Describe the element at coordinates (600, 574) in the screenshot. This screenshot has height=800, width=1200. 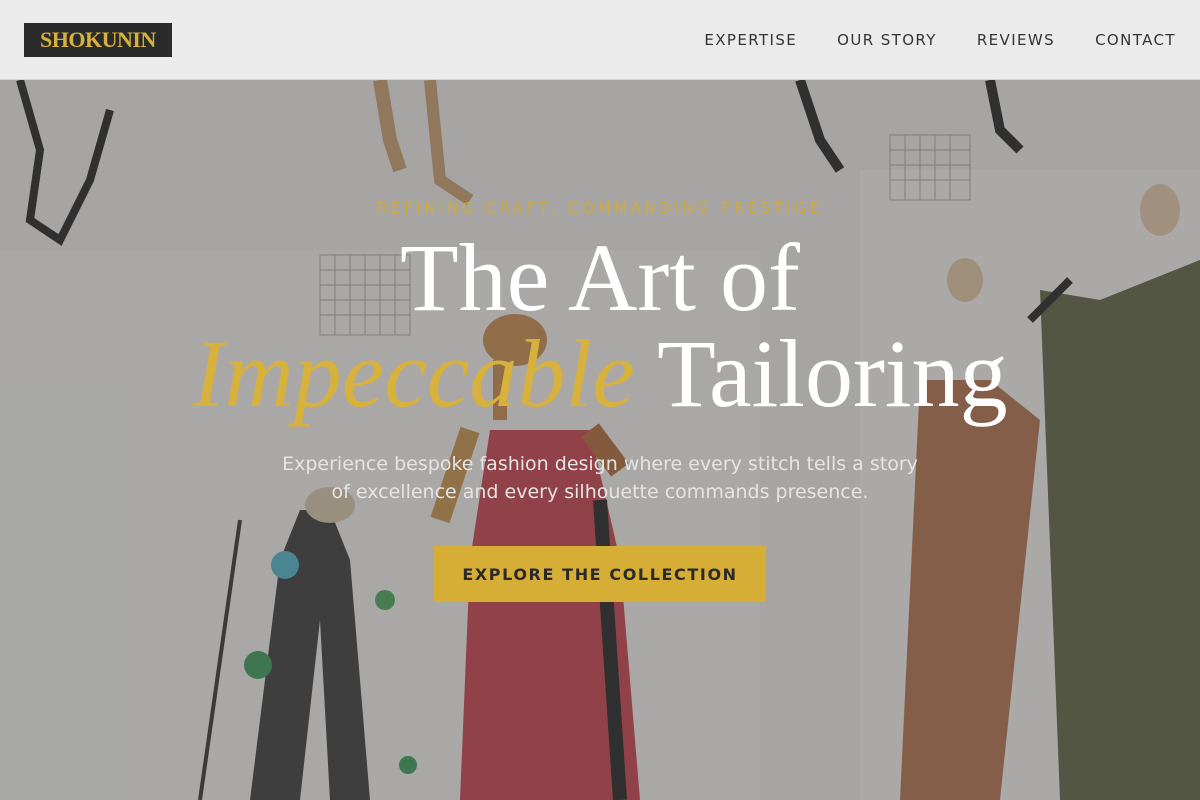
I see `explore-collection-button: EXPLORE THE COLLECTION` at that location.